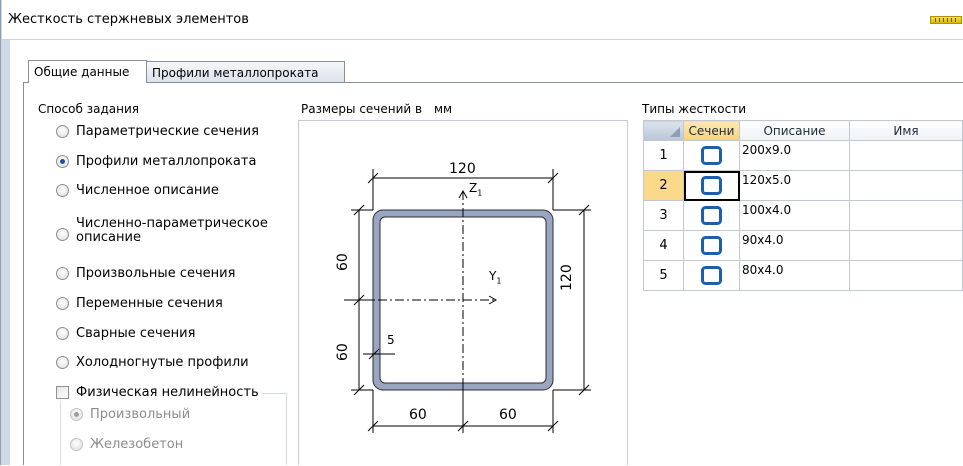  Describe the element at coordinates (794, 275) in the screenshot. I see `description-cell: 80x4.0` at that location.